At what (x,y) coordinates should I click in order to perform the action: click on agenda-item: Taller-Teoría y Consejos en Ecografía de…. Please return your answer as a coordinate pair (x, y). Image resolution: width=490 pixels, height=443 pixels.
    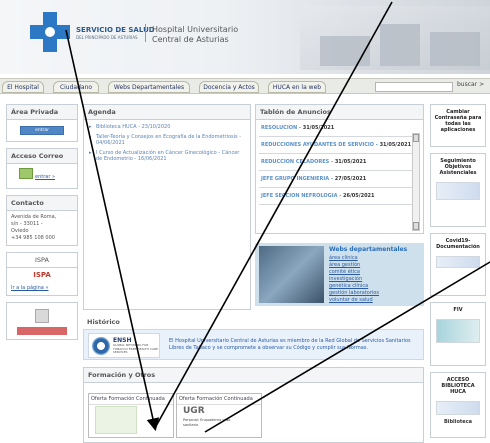
    Looking at the image, I should click on (167, 140).